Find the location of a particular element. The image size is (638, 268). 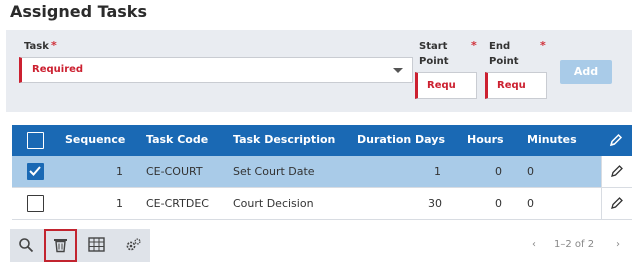

chevron-down-icon is located at coordinates (398, 70).